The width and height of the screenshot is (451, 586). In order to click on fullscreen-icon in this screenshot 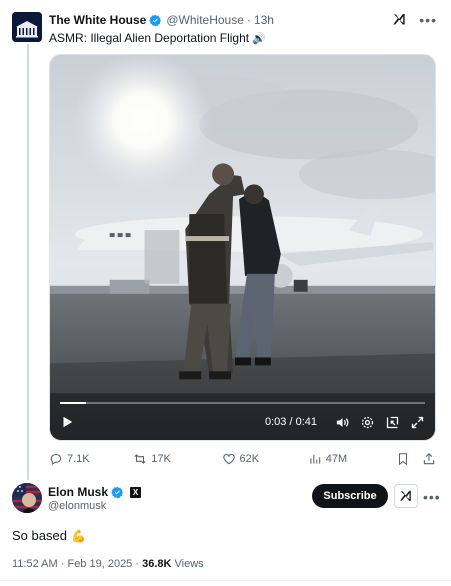, I will do `click(417, 422)`.